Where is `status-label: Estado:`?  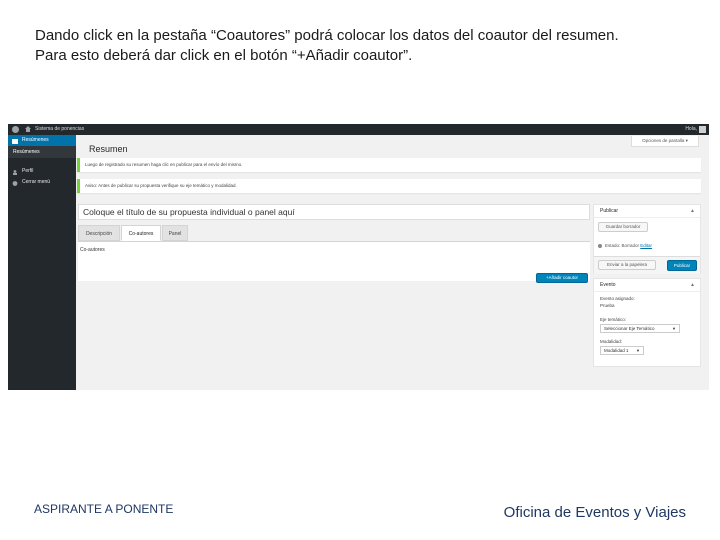
status-label: Estado: is located at coordinates (613, 245).